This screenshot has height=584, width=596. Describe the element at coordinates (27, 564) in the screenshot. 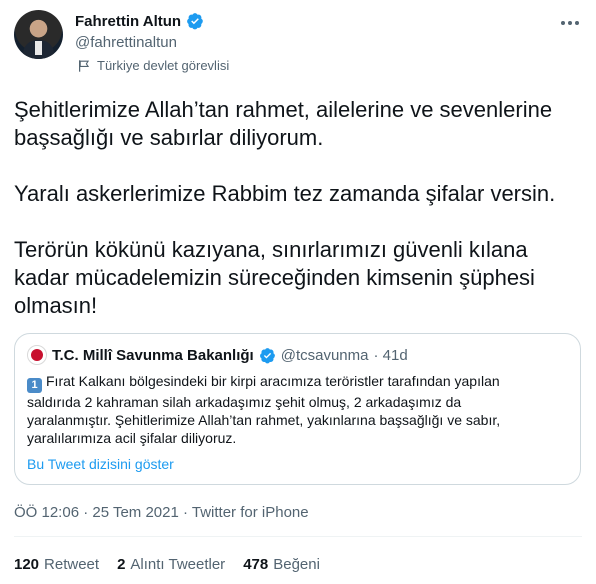

I see `retweets-count: 120` at that location.